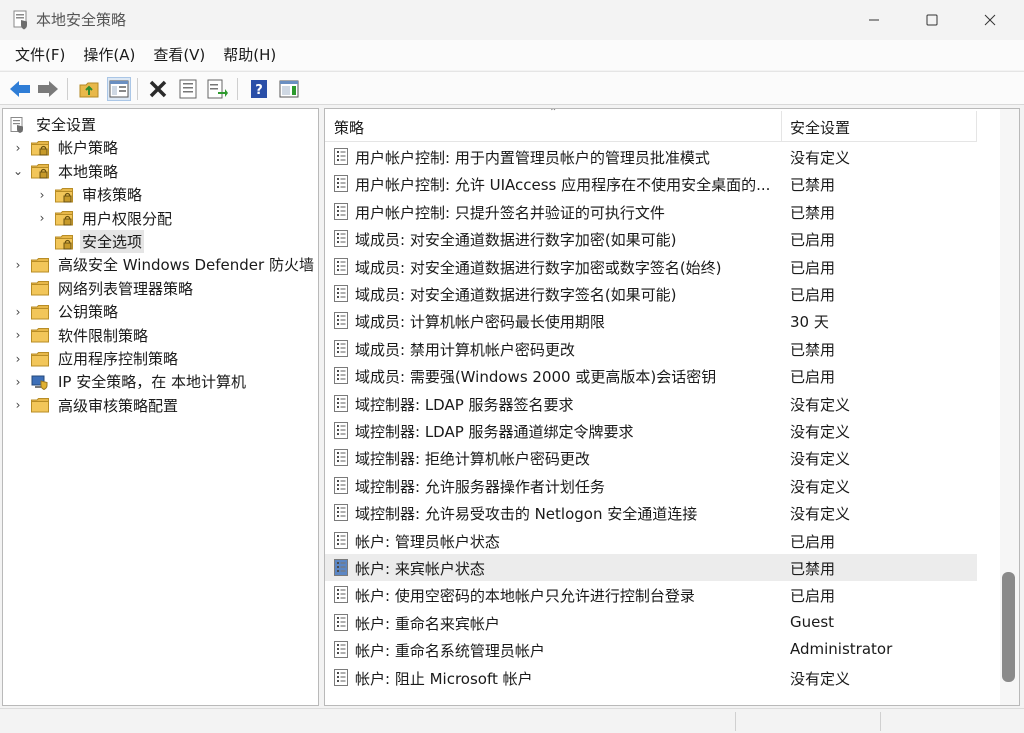  I want to click on export-list-button, so click(218, 89).